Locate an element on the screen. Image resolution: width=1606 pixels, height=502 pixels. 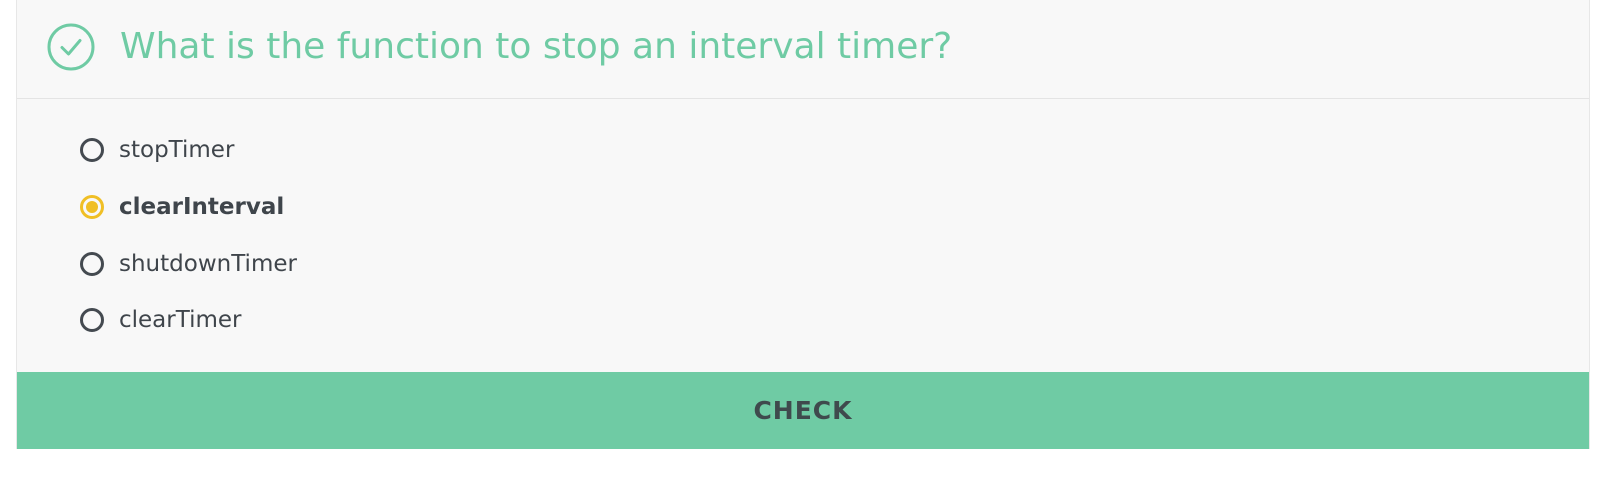
answer-option-label: shutdownTimer is located at coordinates (208, 264).